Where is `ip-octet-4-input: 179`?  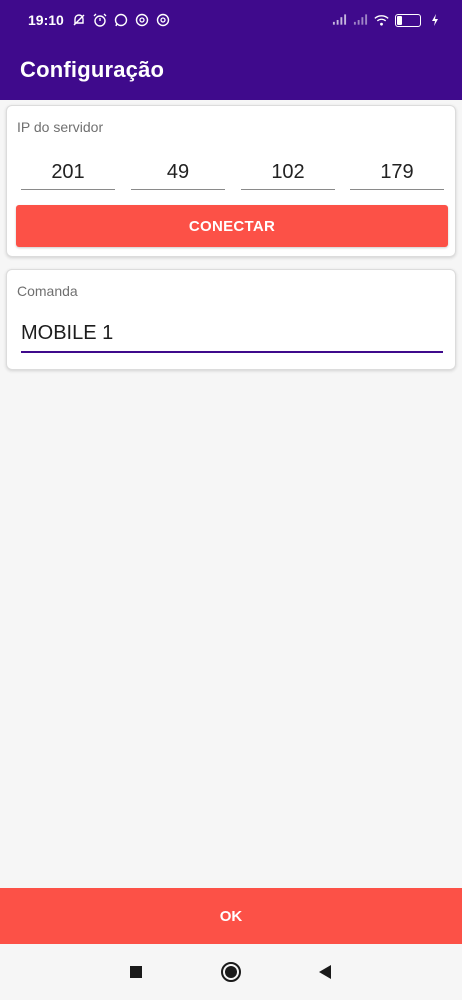 ip-octet-4-input: 179 is located at coordinates (397, 173).